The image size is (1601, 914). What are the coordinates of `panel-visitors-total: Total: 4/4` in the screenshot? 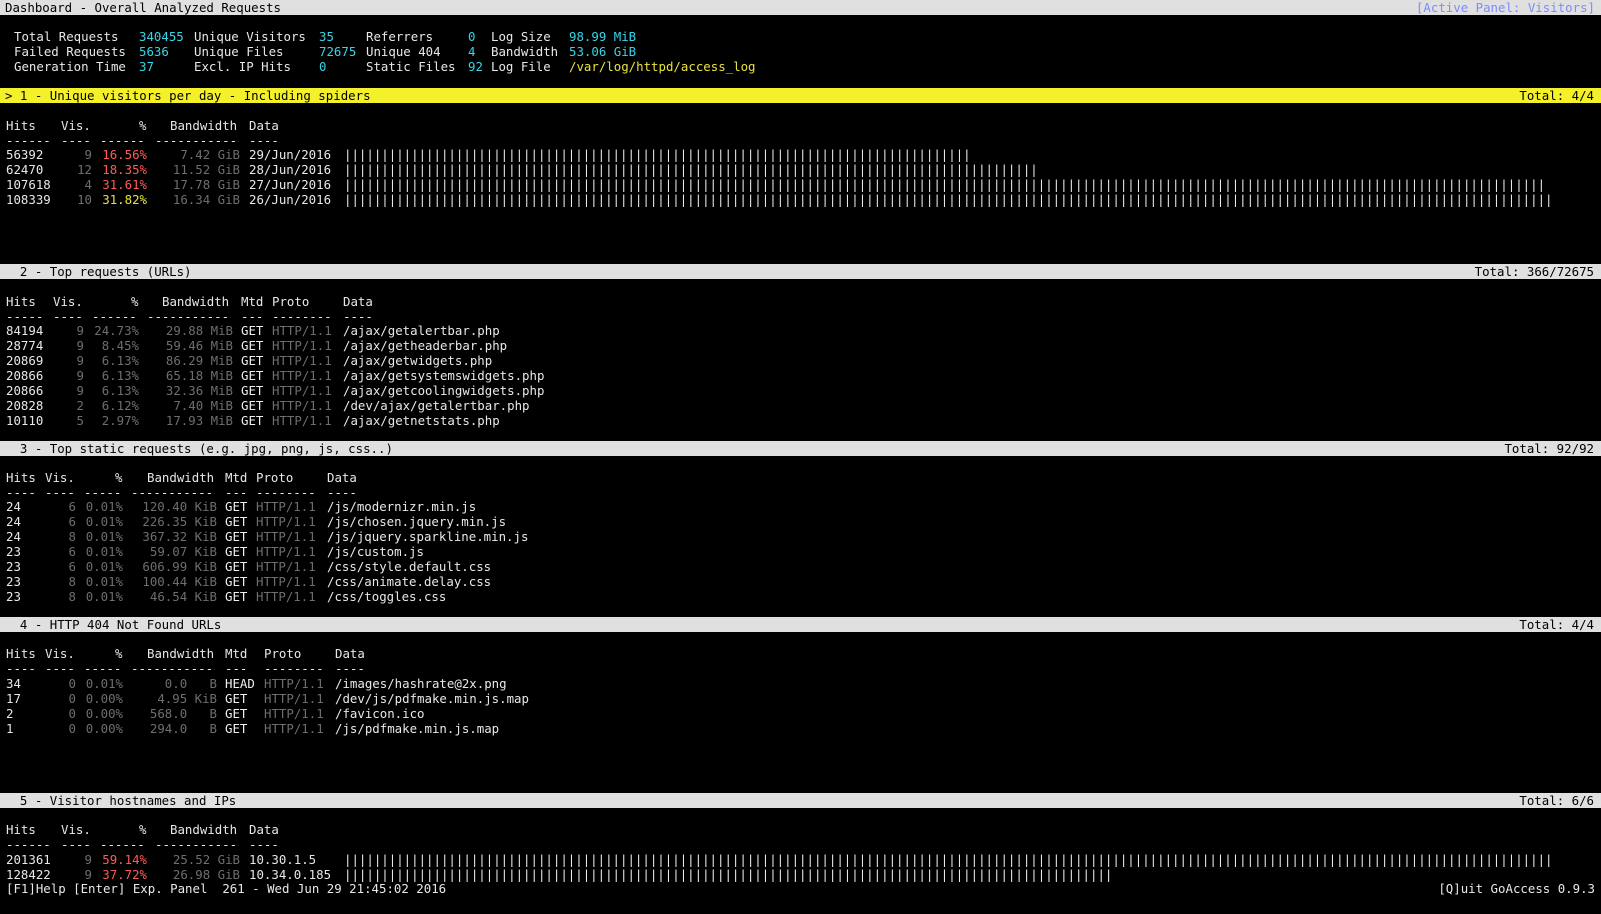 It's located at (1556, 95).